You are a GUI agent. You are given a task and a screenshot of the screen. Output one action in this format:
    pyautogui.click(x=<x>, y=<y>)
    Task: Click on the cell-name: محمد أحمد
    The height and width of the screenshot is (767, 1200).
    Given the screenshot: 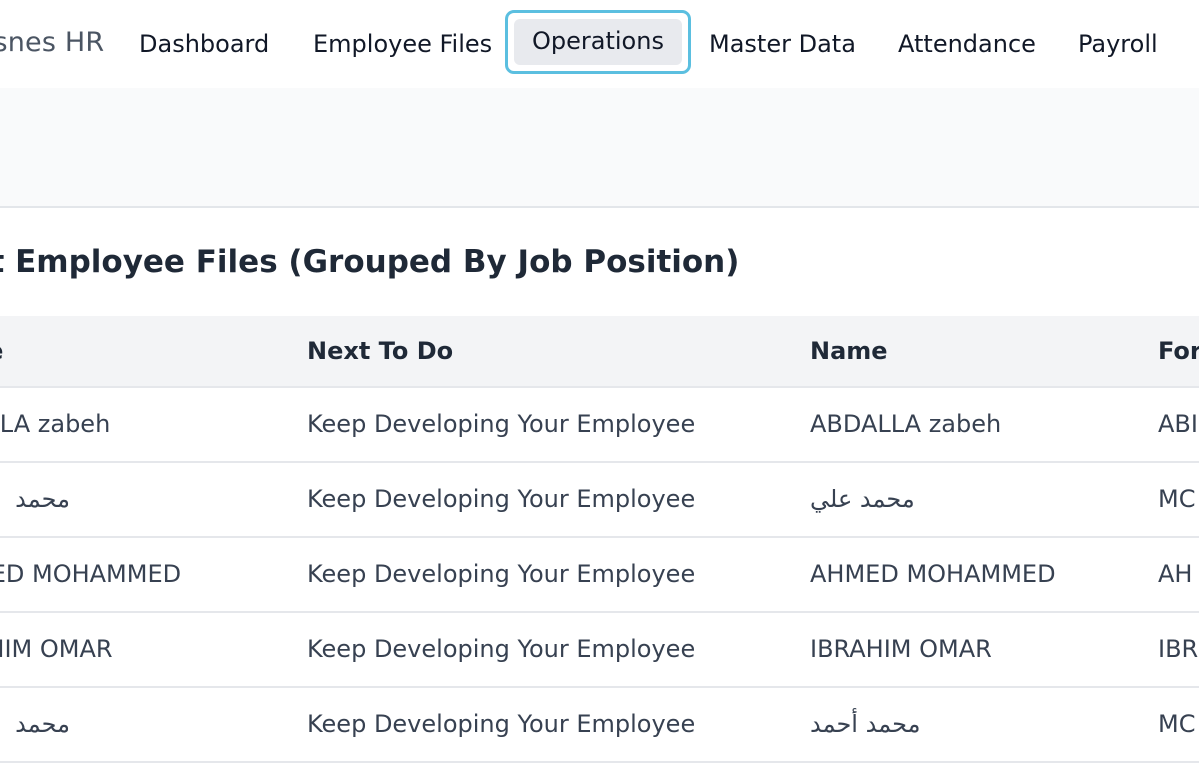 What is the action you would take?
    pyautogui.click(x=865, y=724)
    